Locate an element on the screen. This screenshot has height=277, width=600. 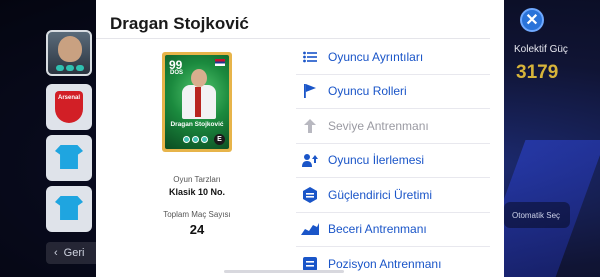
team-crest-thumbnail: Arsenal is located at coordinates (69, 107).